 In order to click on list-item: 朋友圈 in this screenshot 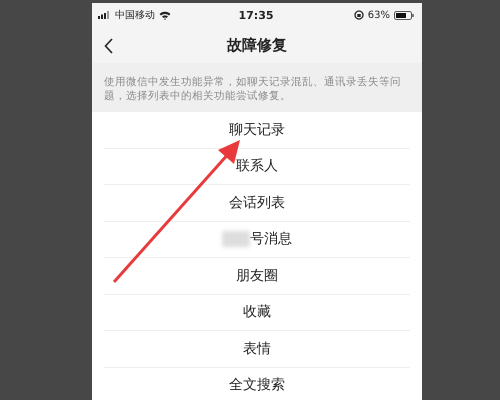, I will do `click(257, 276)`.